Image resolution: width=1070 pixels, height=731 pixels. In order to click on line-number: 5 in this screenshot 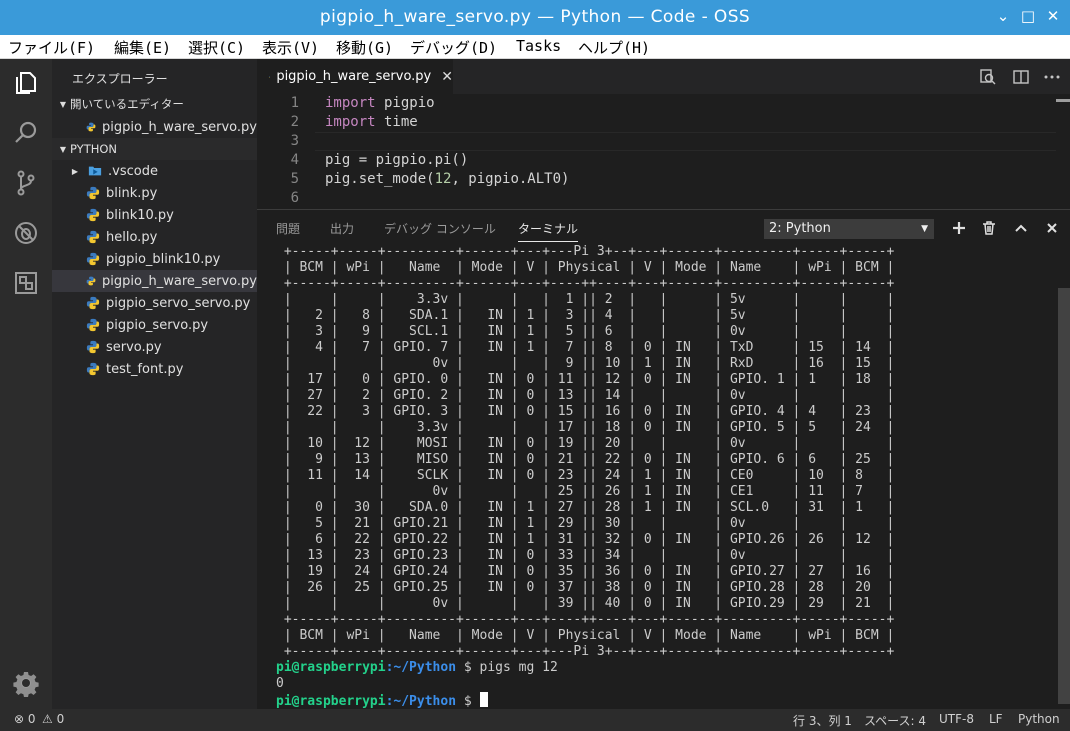, I will do `click(294, 179)`.